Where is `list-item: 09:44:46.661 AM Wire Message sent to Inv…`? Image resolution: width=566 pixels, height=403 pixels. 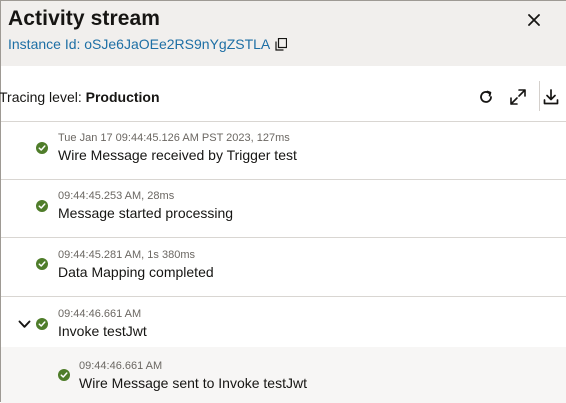 list-item: 09:44:46.661 AM Wire Message sent to Inv… is located at coordinates (283, 375).